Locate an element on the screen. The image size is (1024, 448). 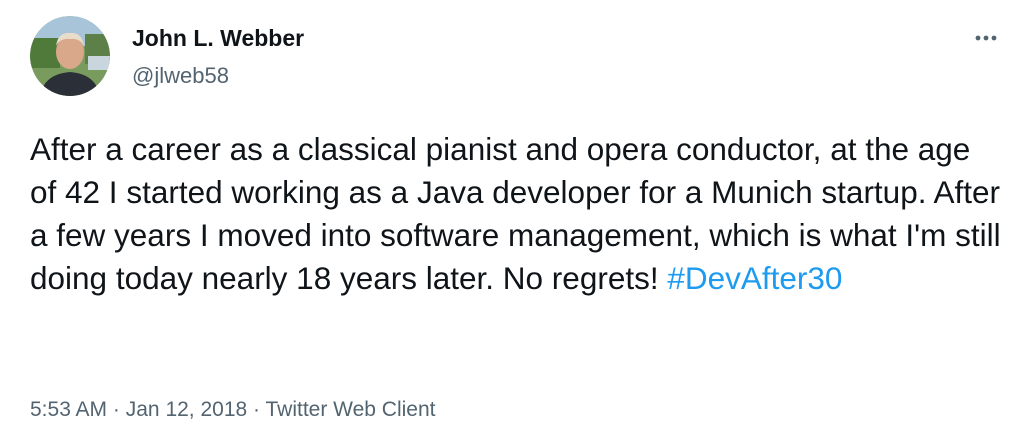
more-options-button is located at coordinates (986, 38).